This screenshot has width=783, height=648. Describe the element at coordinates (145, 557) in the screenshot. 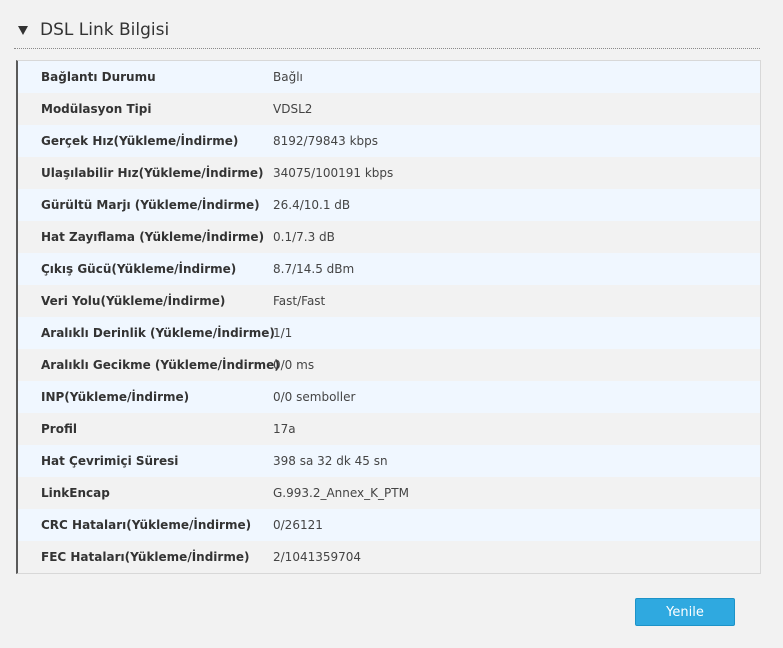

I see `row-label: FEC Hataları(Yükleme/İndirme)` at that location.